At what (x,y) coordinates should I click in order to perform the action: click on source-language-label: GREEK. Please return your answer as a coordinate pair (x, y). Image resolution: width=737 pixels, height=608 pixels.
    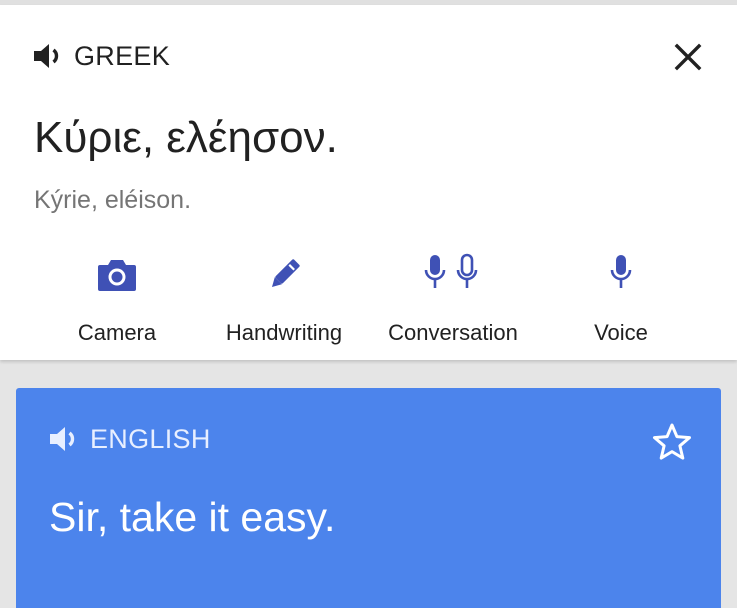
    Looking at the image, I should click on (122, 56).